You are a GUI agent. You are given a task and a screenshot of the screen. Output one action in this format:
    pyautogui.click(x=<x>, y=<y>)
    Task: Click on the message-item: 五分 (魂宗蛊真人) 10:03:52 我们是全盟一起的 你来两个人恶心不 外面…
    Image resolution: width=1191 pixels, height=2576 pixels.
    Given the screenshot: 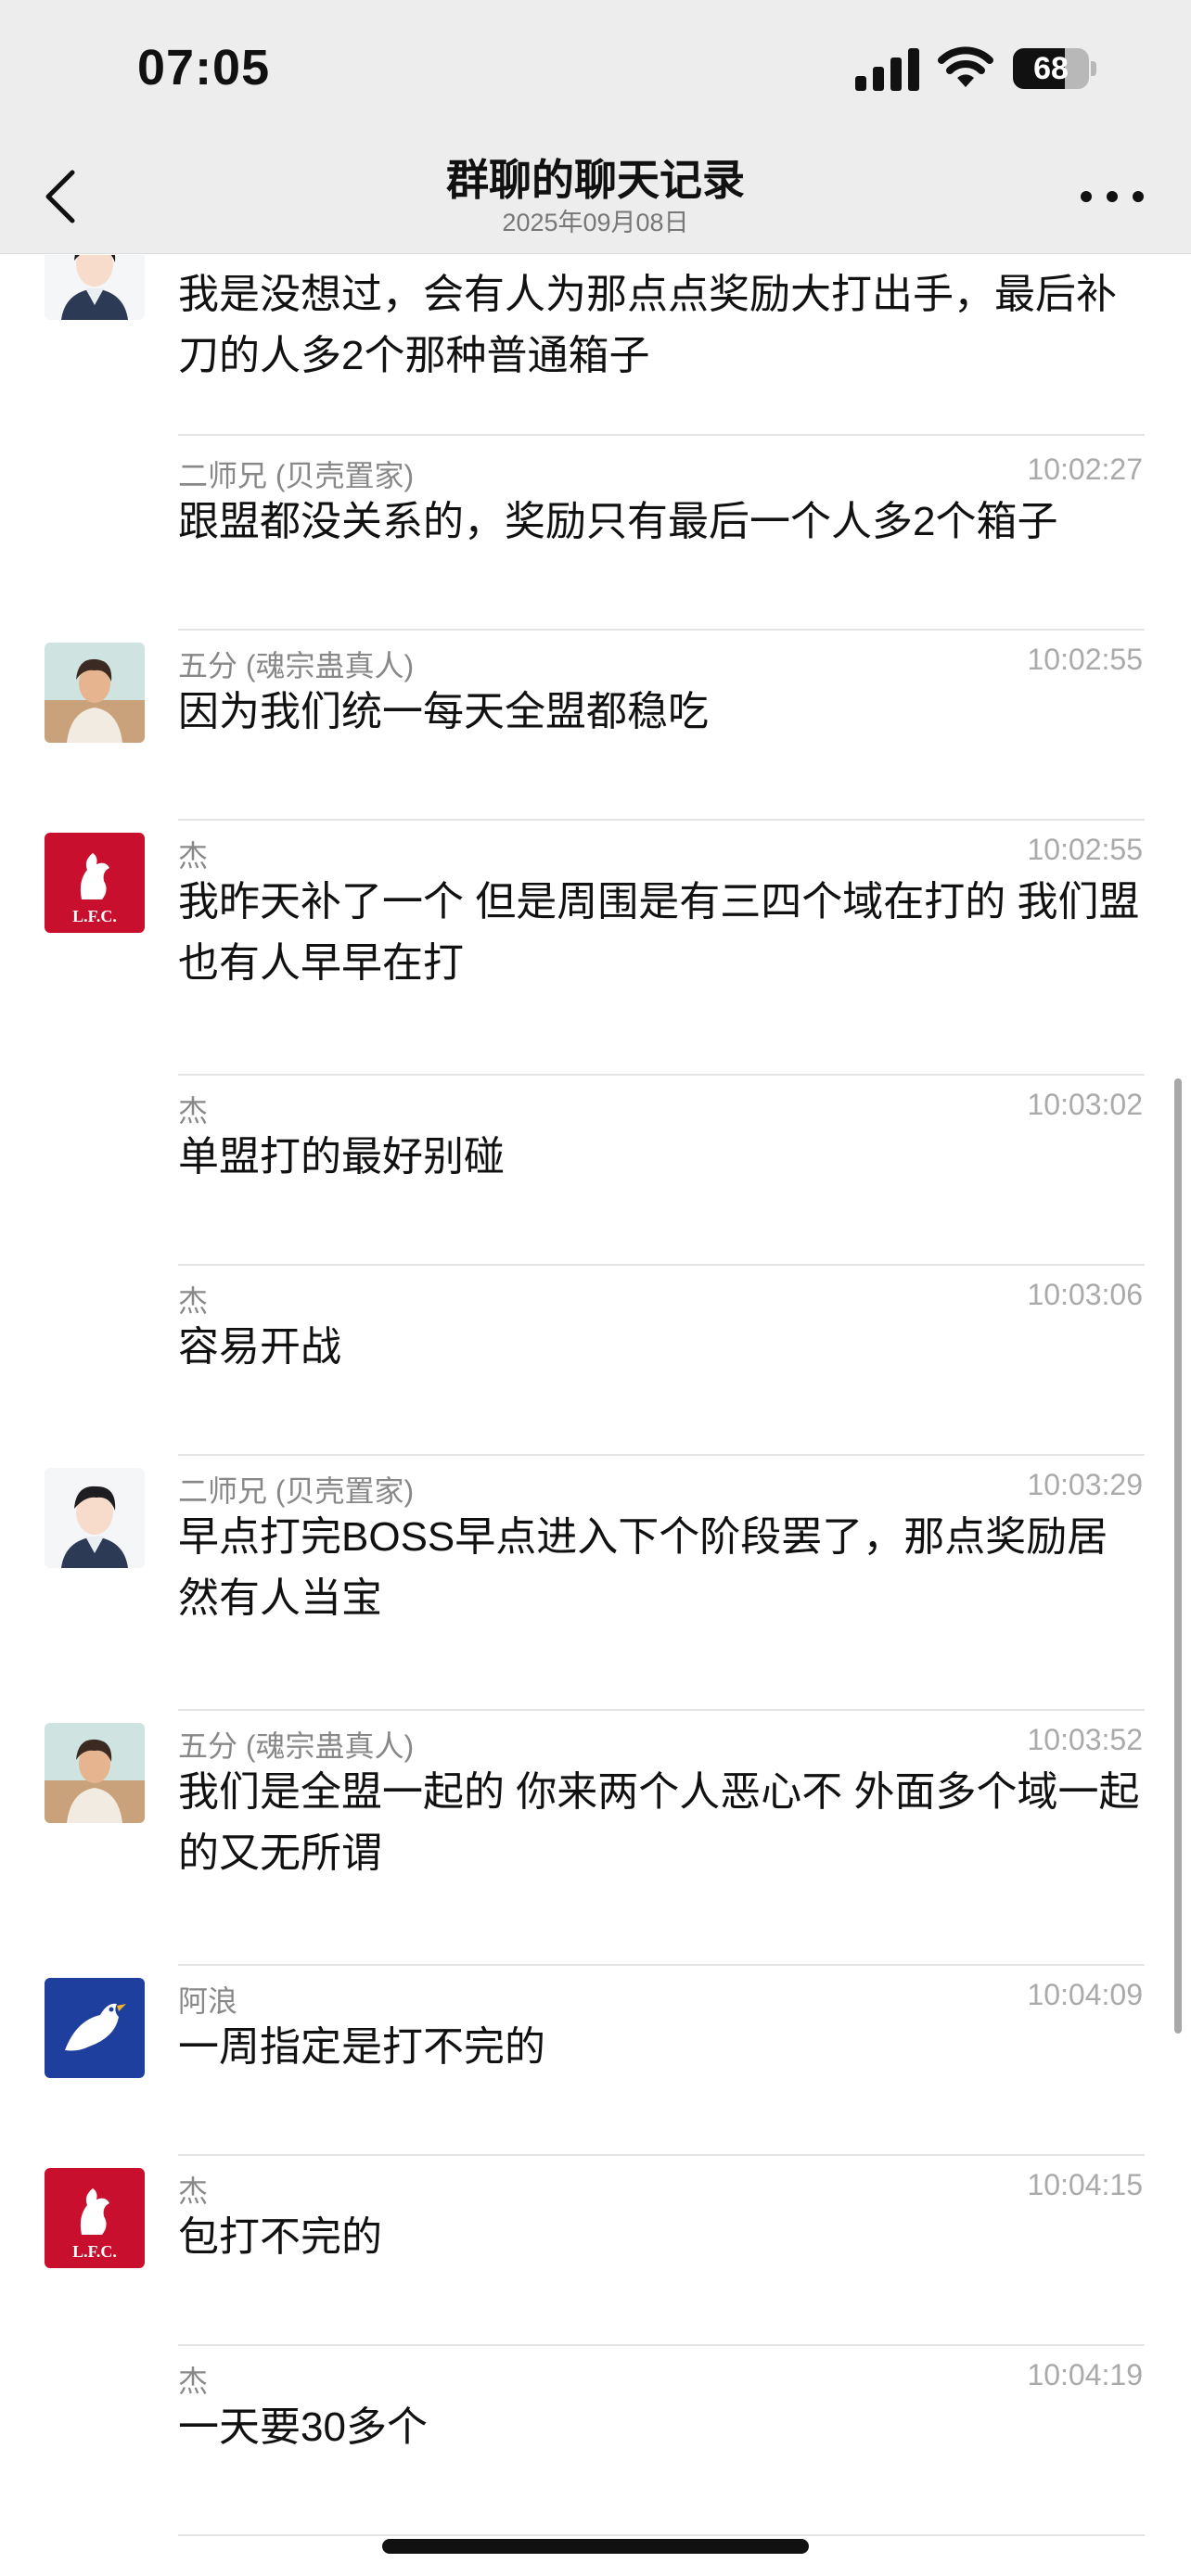 What is the action you would take?
    pyautogui.click(x=595, y=1842)
    